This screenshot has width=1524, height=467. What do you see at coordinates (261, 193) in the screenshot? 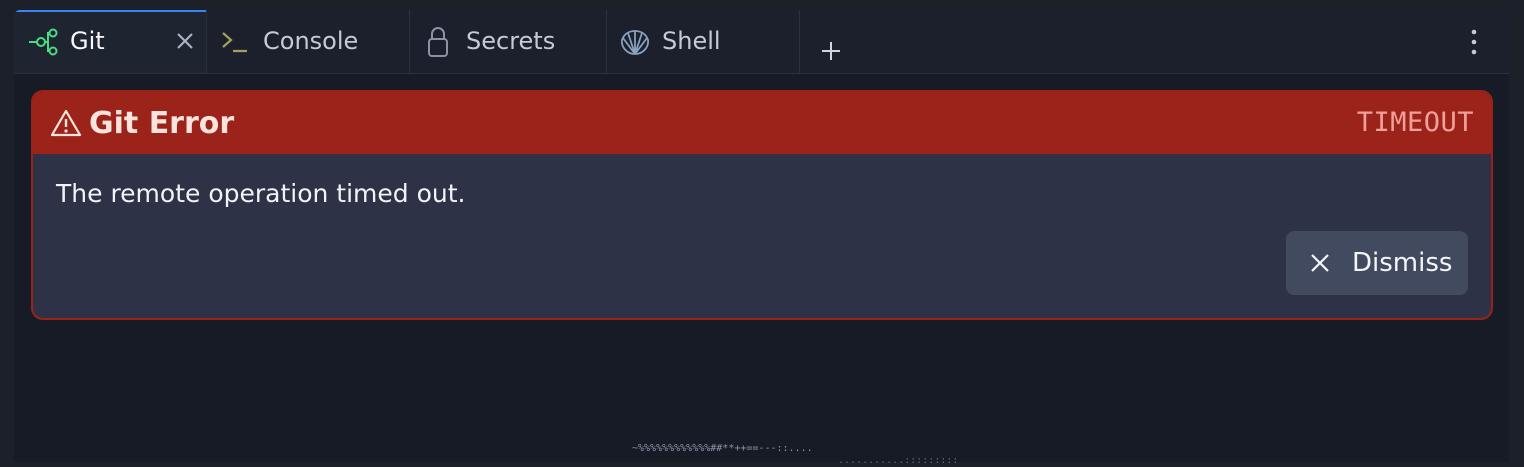
I see `error-message: The remote operation timed out.` at bounding box center [261, 193].